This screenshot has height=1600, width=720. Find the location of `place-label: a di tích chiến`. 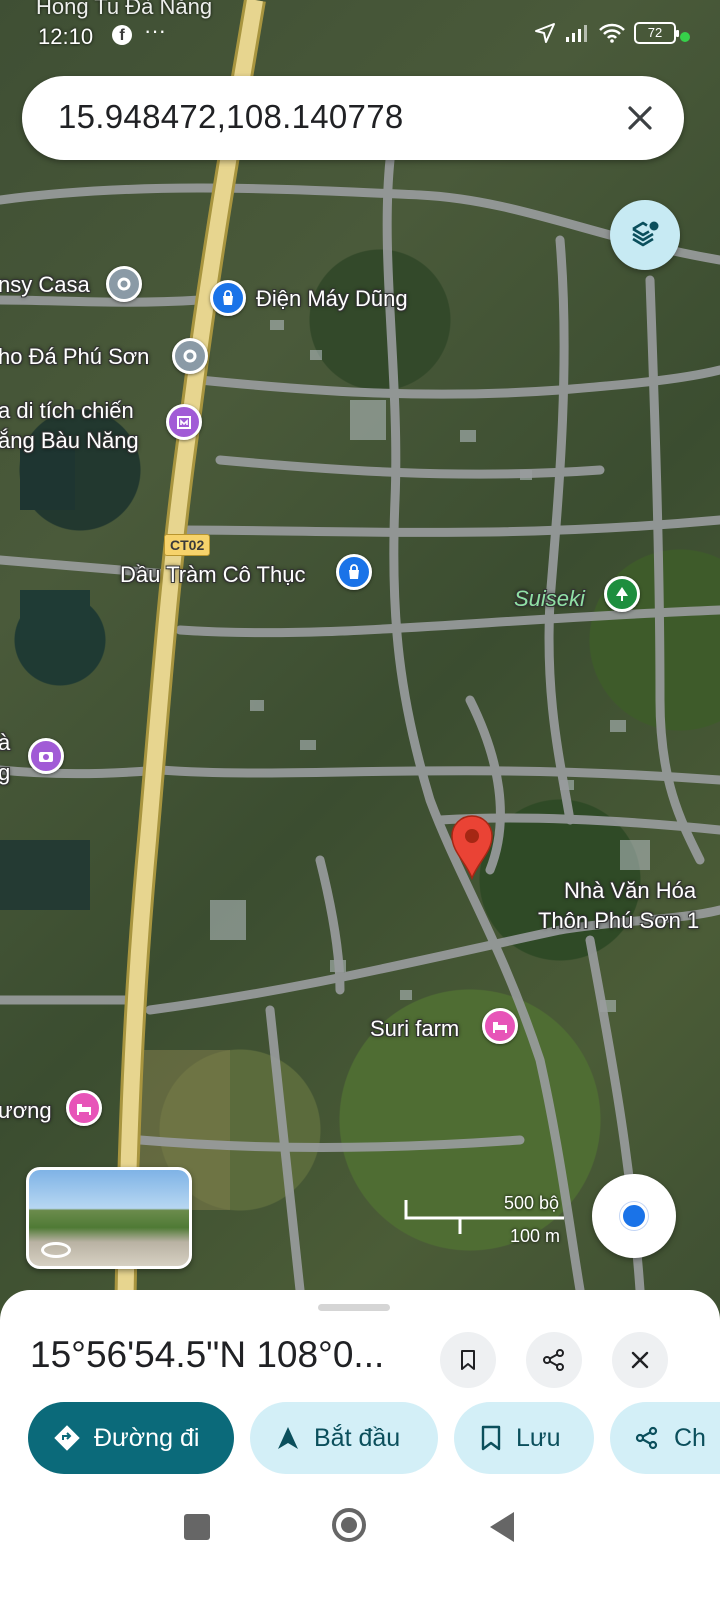

place-label: a di tích chiến is located at coordinates (67, 411).